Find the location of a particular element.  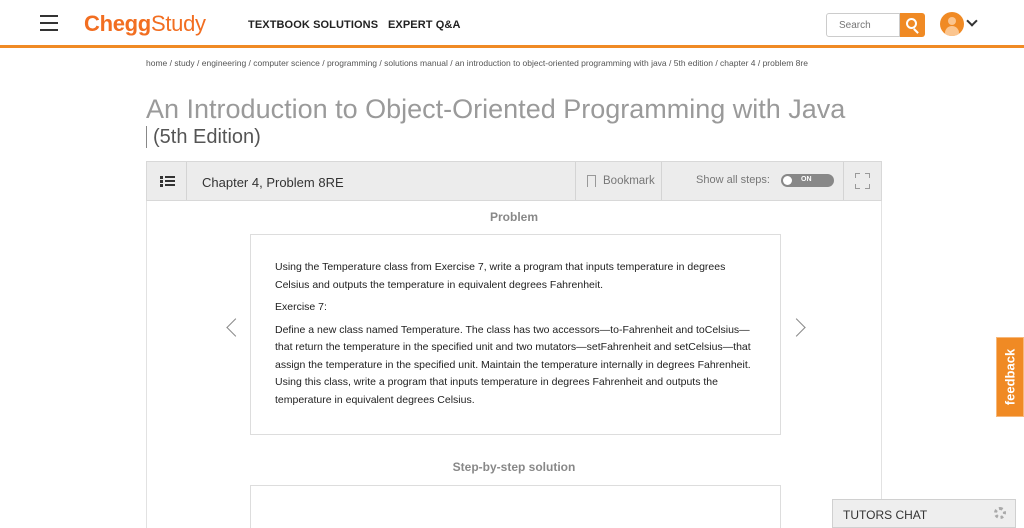

chevron-right-icon is located at coordinates (796, 327).